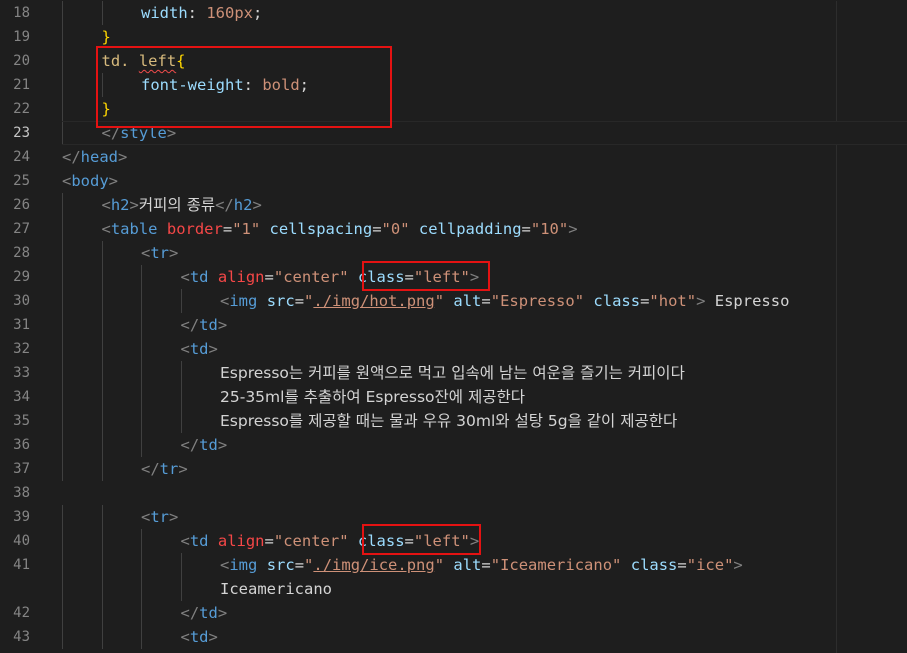  What do you see at coordinates (453, 493) in the screenshot?
I see `code-line: 38` at bounding box center [453, 493].